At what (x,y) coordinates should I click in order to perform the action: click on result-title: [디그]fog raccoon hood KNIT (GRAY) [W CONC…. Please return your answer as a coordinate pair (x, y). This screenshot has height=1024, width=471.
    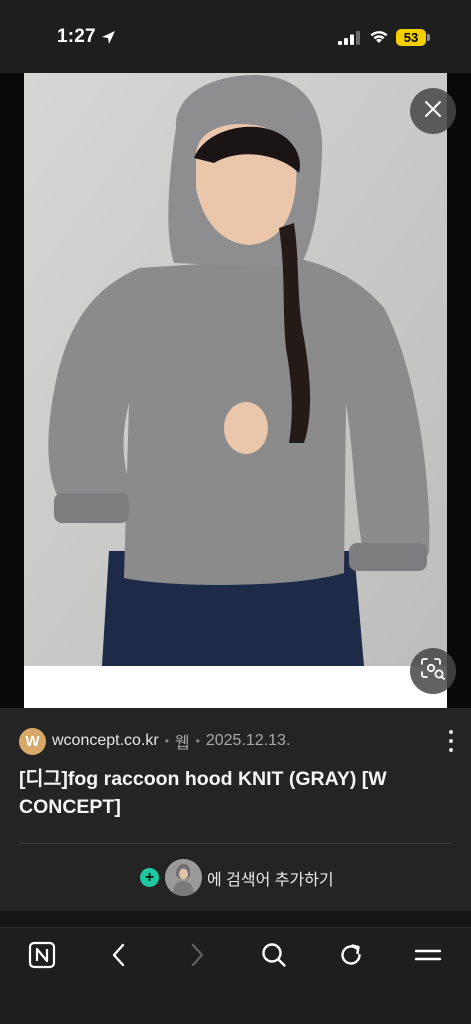
    Looking at the image, I should click on (239, 793).